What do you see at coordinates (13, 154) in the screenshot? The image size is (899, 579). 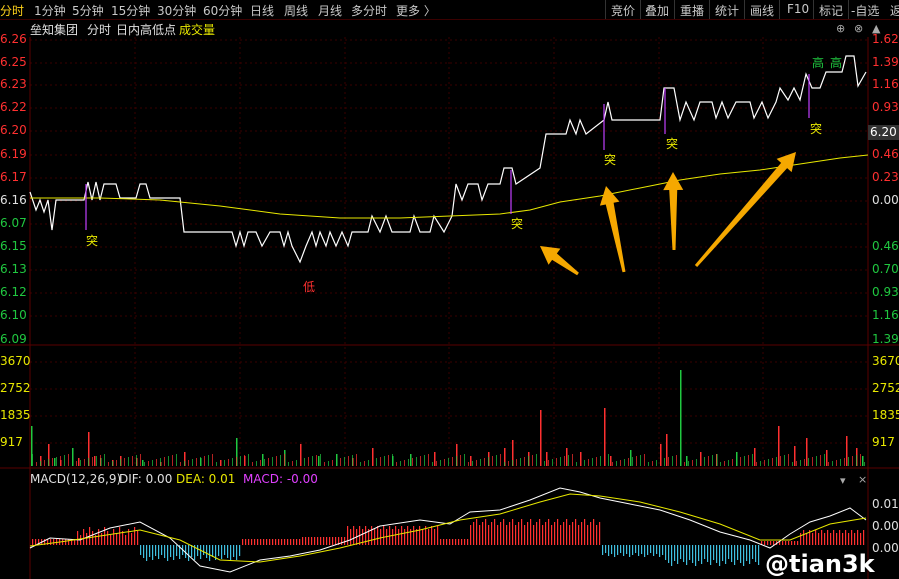 I see `price-tick: 6.19` at bounding box center [13, 154].